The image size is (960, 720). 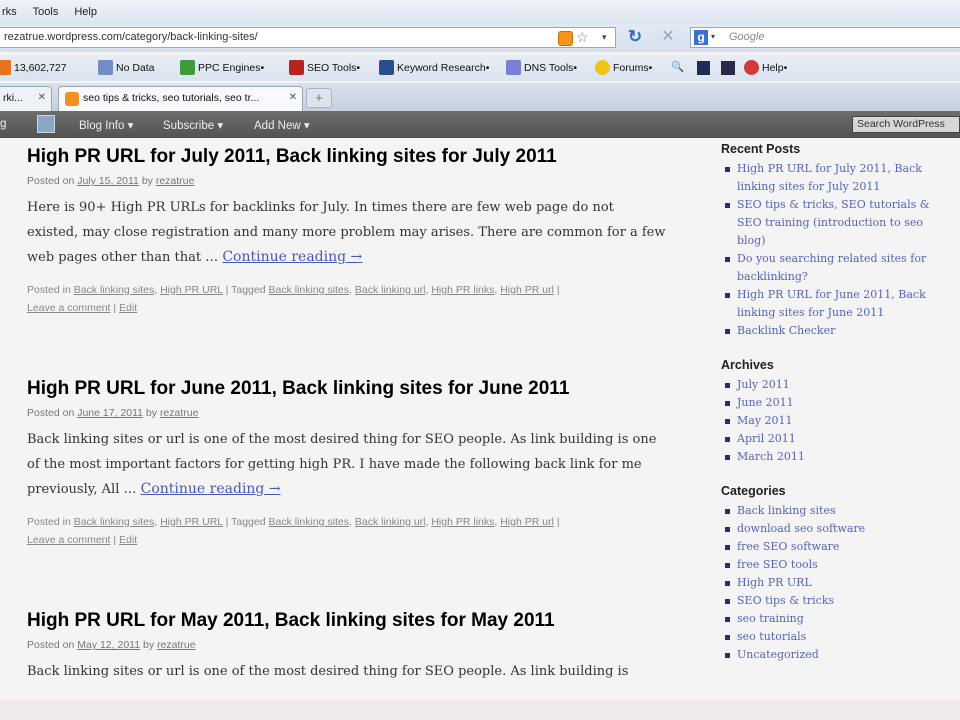 I want to click on list-item: May 2011, so click(x=836, y=421).